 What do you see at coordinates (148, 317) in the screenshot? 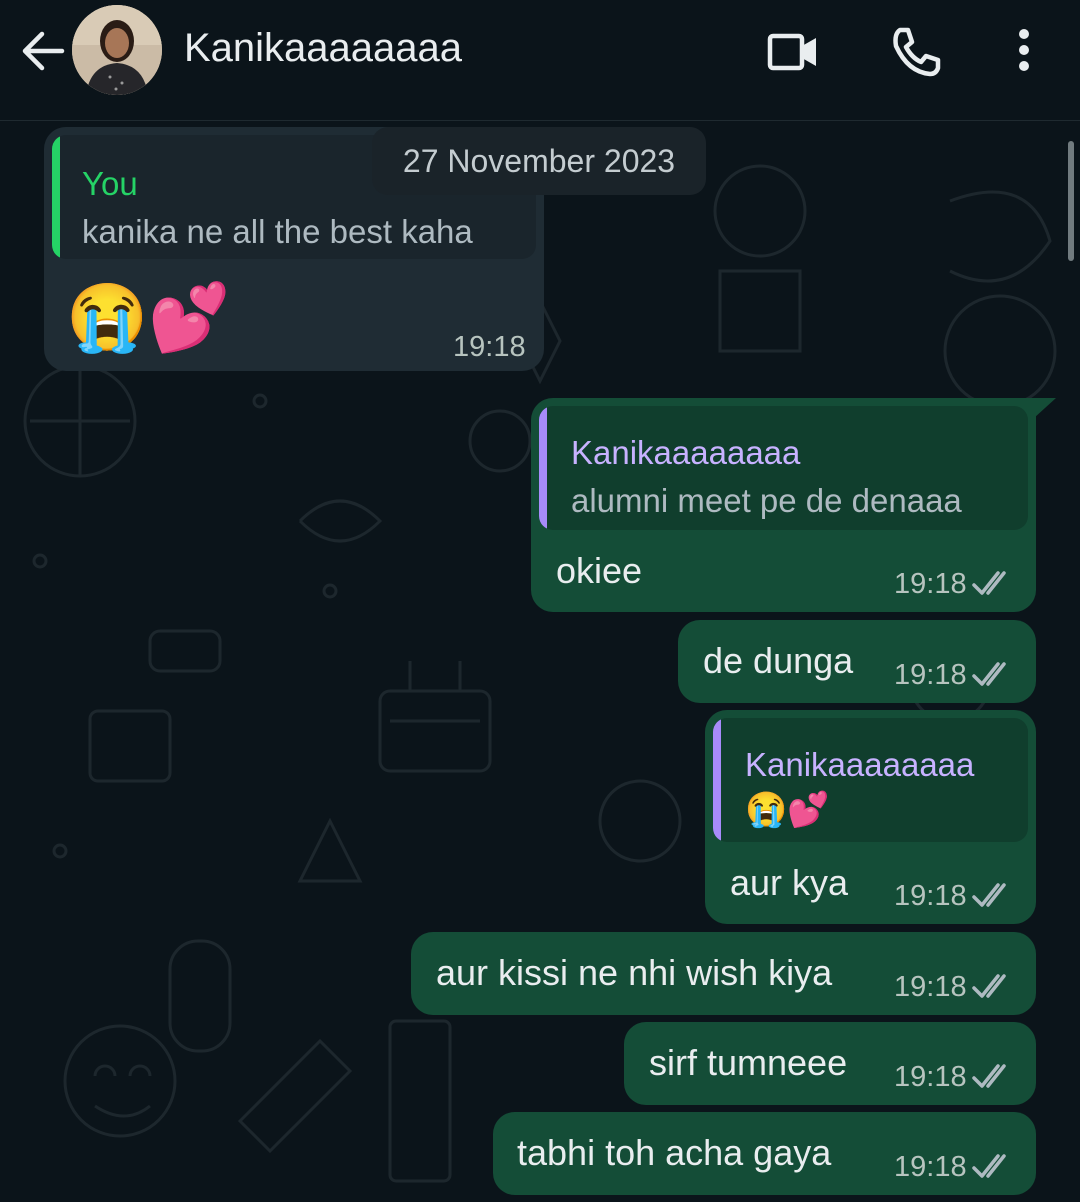
I see `message-text: 😭💕` at bounding box center [148, 317].